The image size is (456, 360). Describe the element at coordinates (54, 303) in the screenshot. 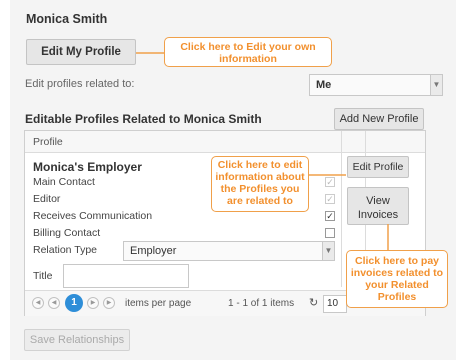

I see `prev-page-icon: ◀` at that location.